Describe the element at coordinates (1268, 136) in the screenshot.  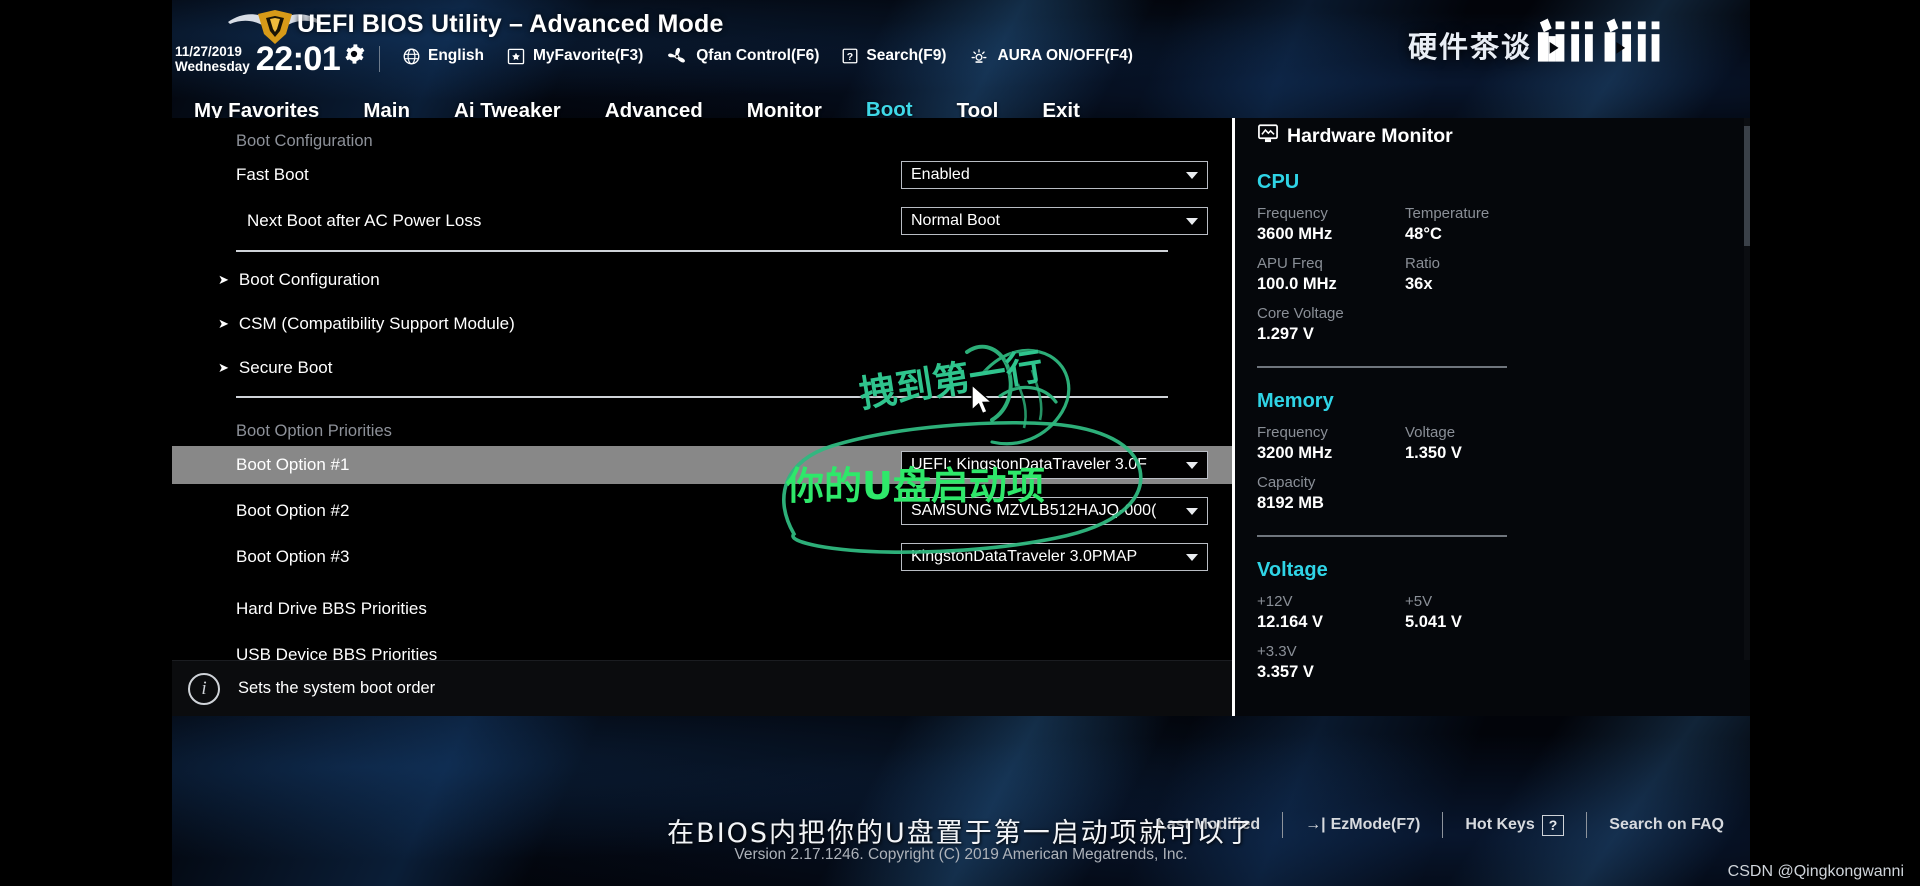
I see `monitor-icon` at that location.